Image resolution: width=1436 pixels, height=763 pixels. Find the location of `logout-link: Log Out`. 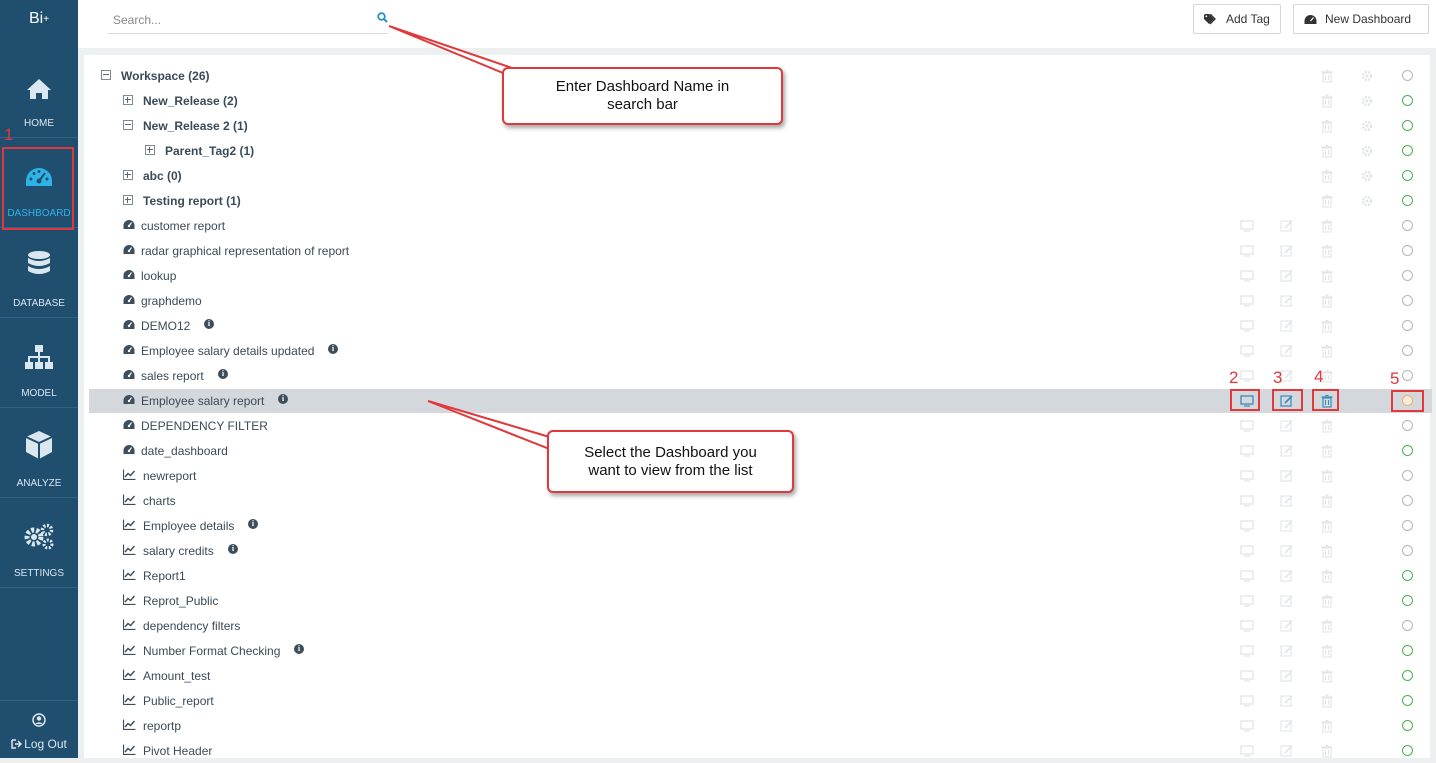

logout-link: Log Out is located at coordinates (39, 744).